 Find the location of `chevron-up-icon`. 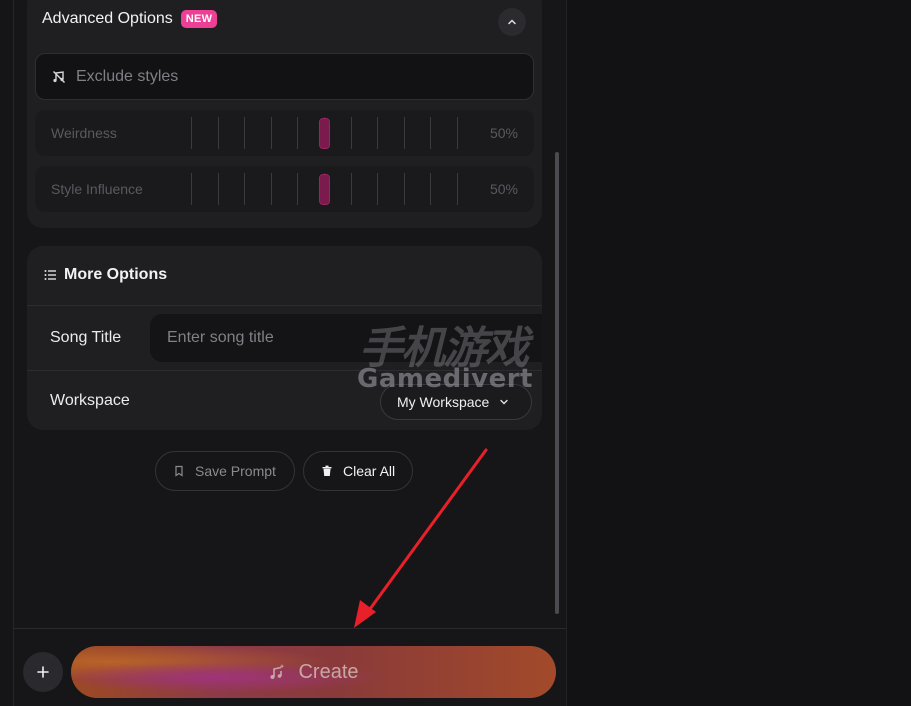

chevron-up-icon is located at coordinates (512, 22).